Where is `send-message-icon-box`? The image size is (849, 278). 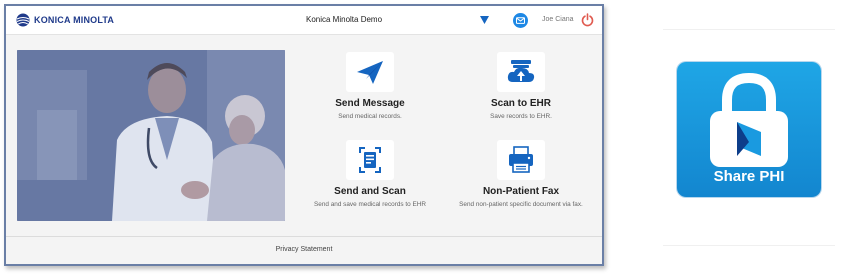 send-message-icon-box is located at coordinates (370, 72).